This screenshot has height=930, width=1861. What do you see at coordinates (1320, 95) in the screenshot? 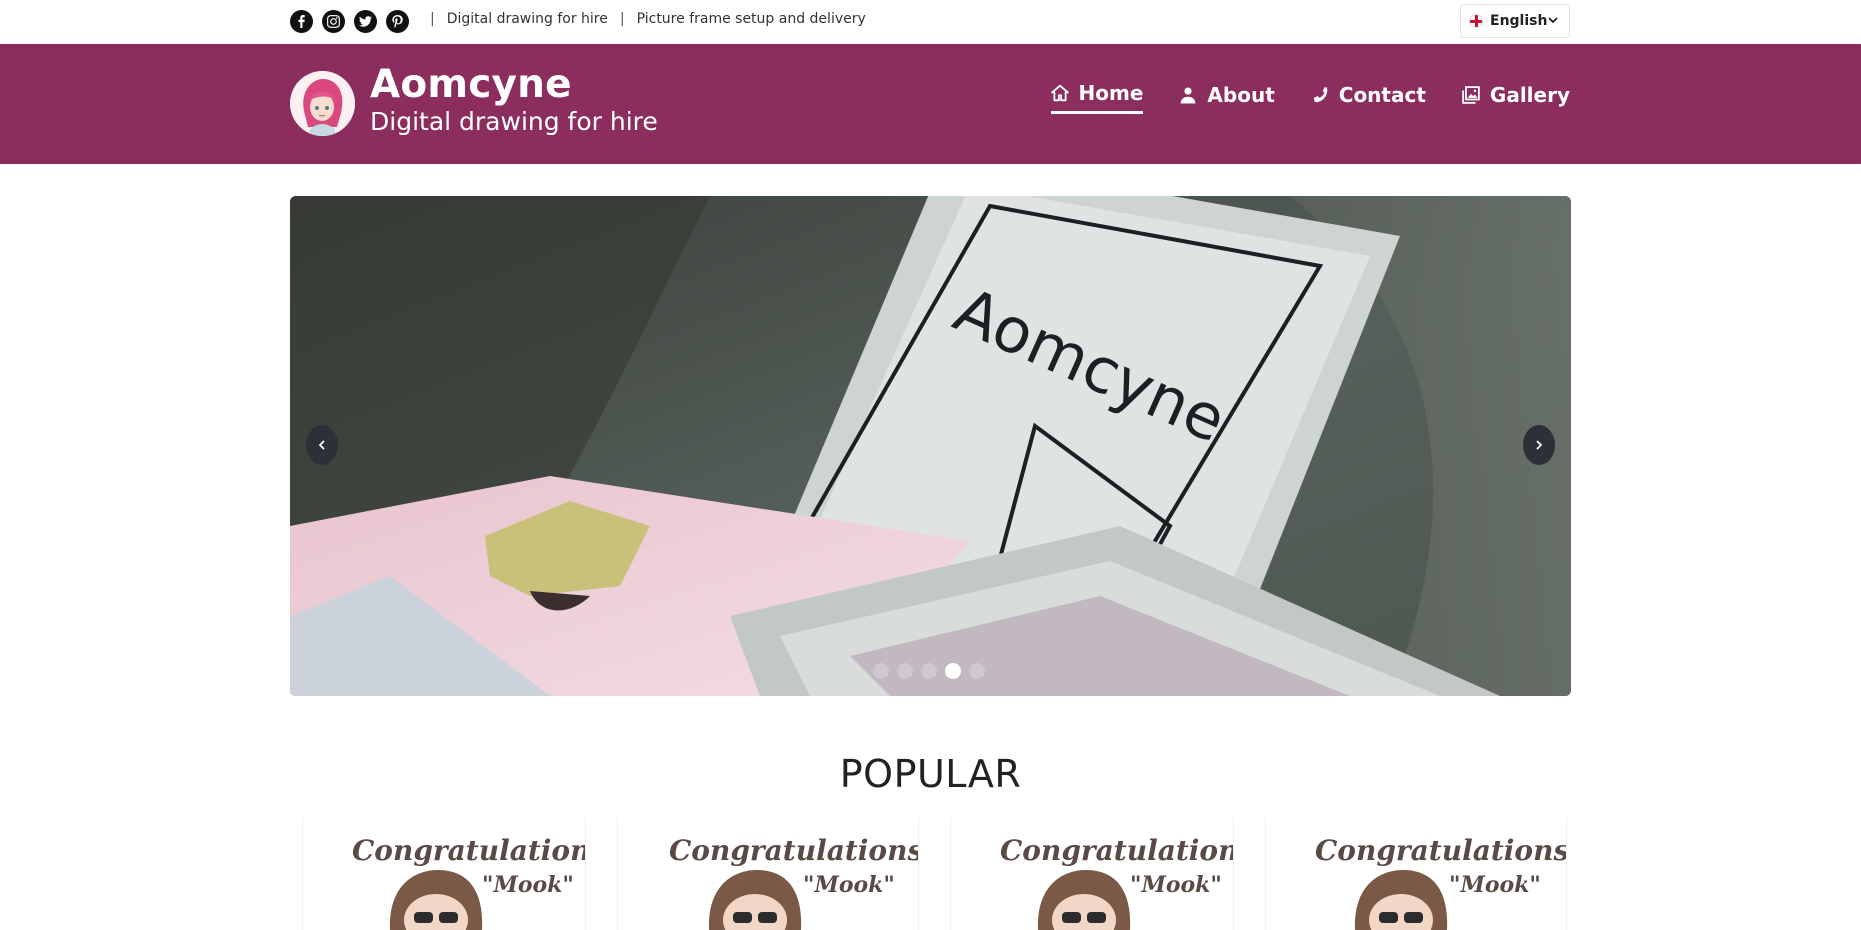
I see `phone-icon` at bounding box center [1320, 95].